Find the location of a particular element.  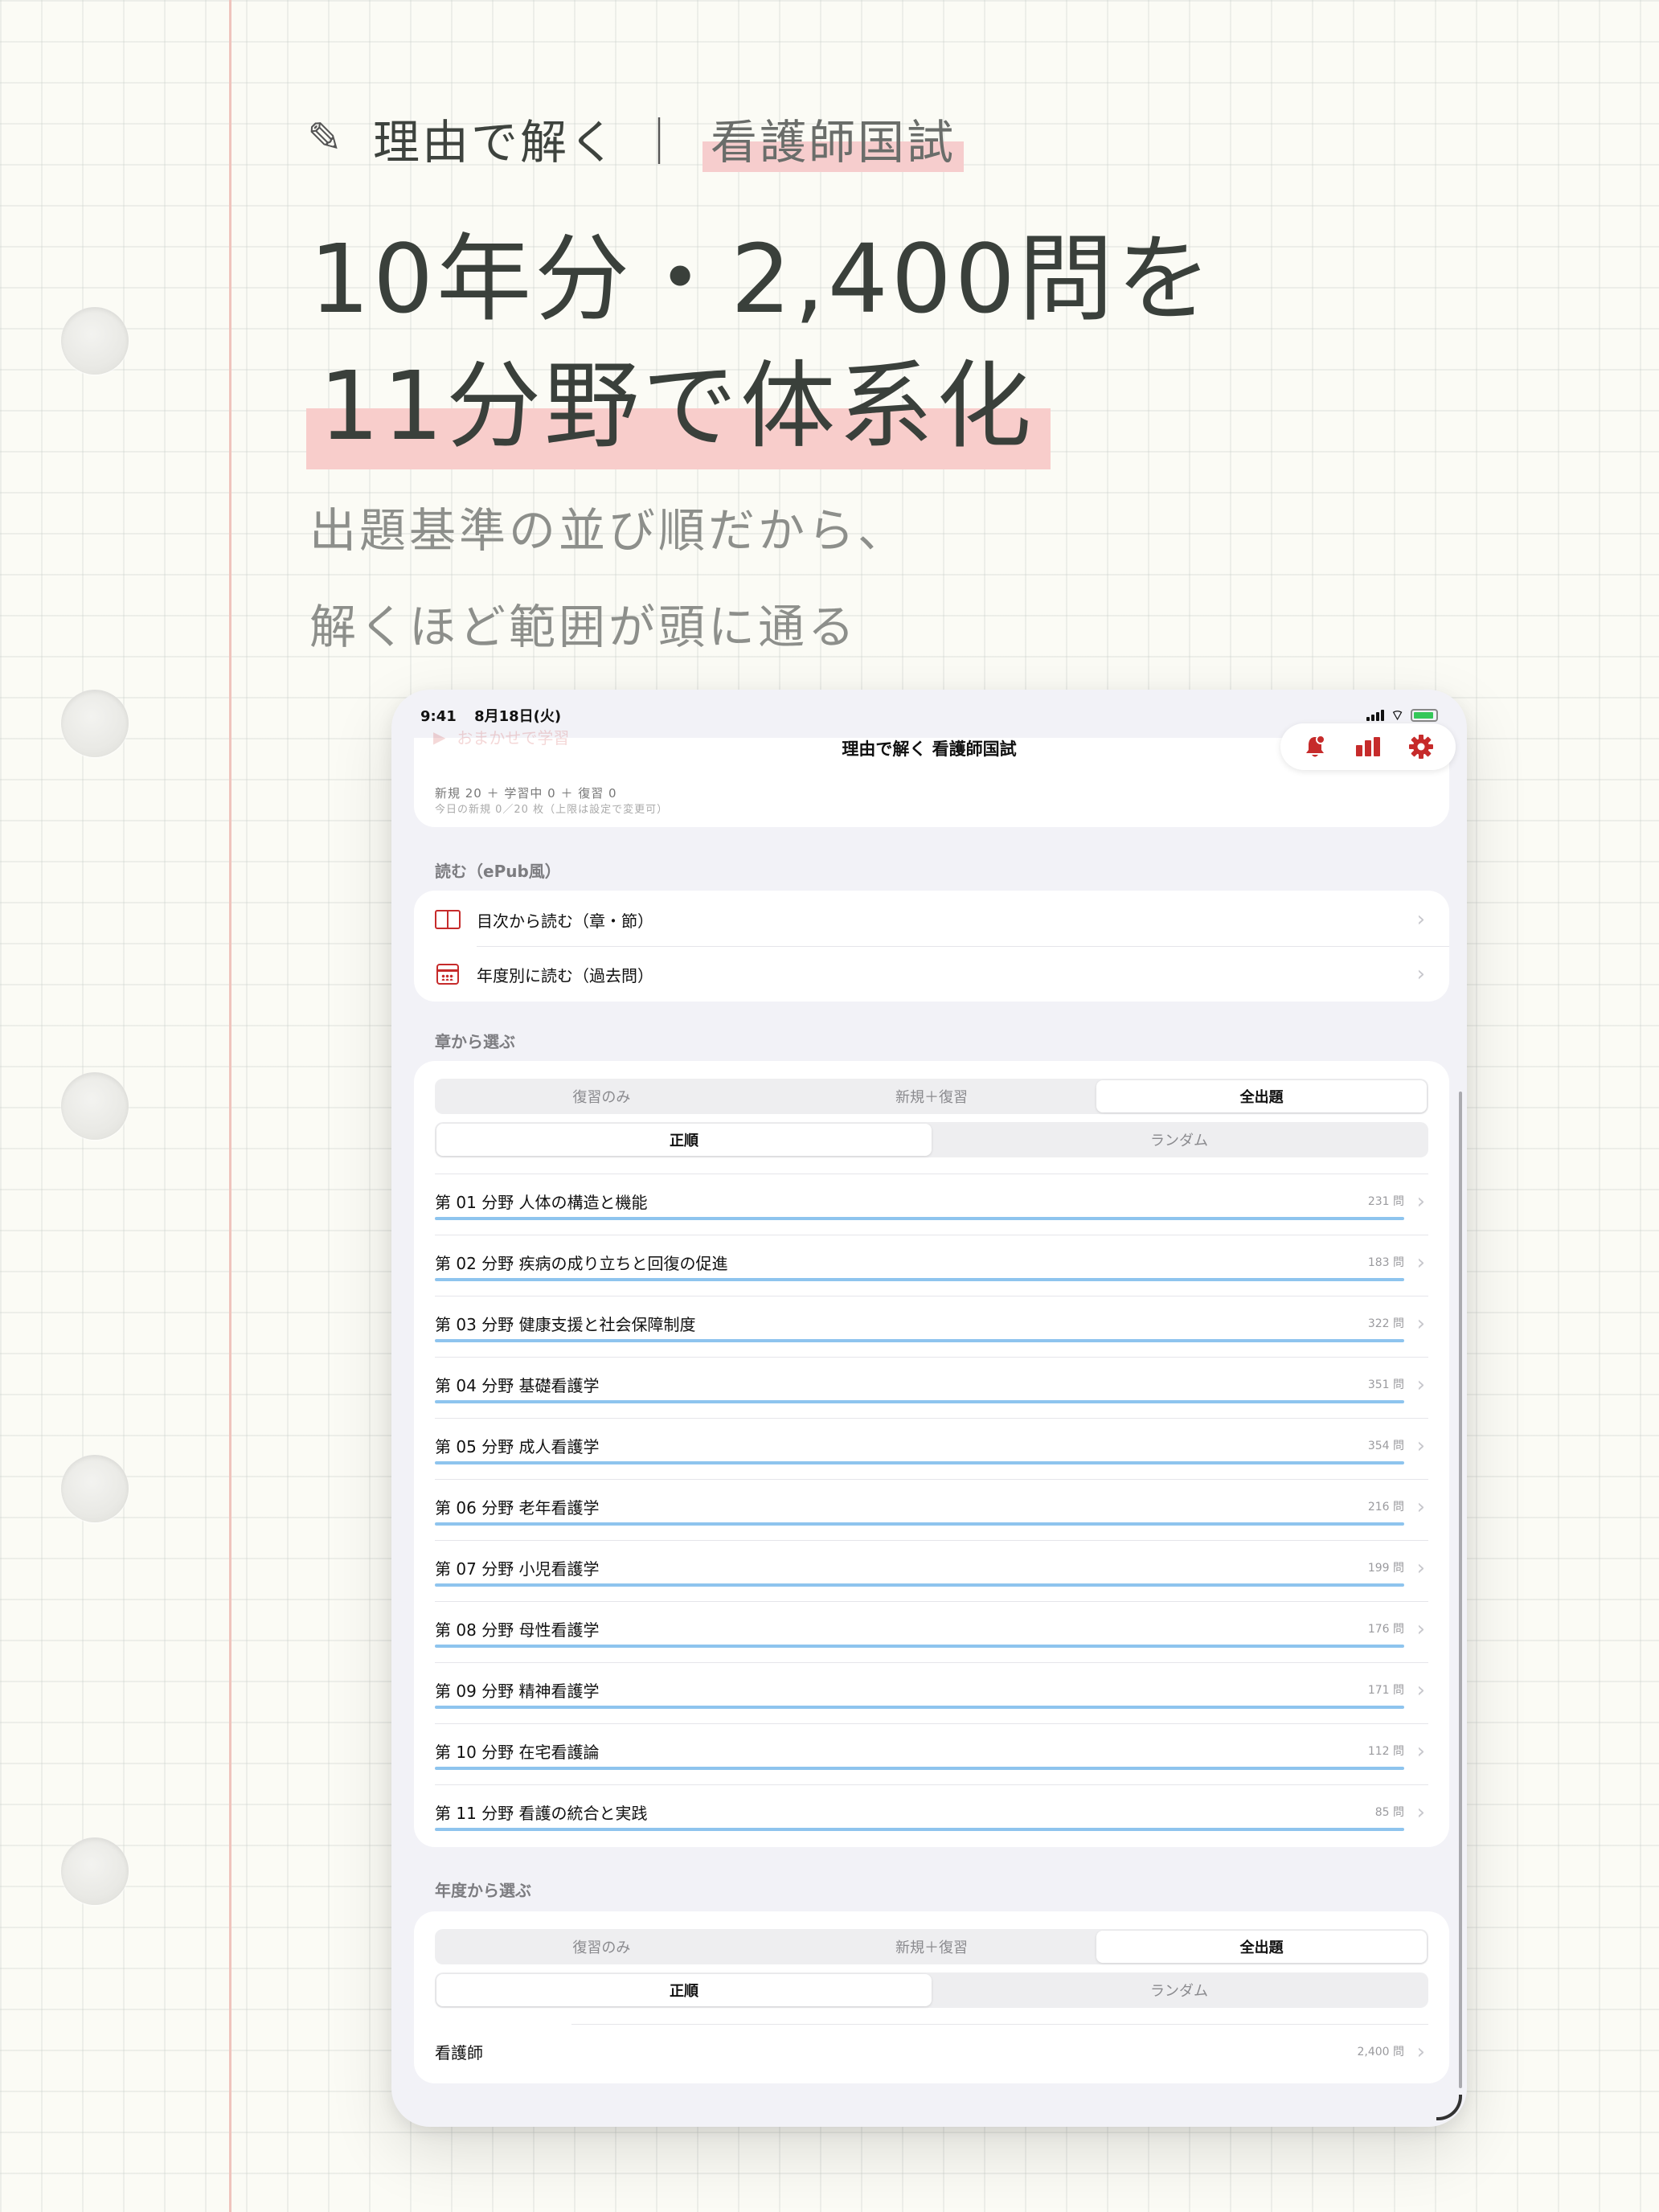

chapter-order-segmented-control: 正順 ランダム is located at coordinates (931, 1139).